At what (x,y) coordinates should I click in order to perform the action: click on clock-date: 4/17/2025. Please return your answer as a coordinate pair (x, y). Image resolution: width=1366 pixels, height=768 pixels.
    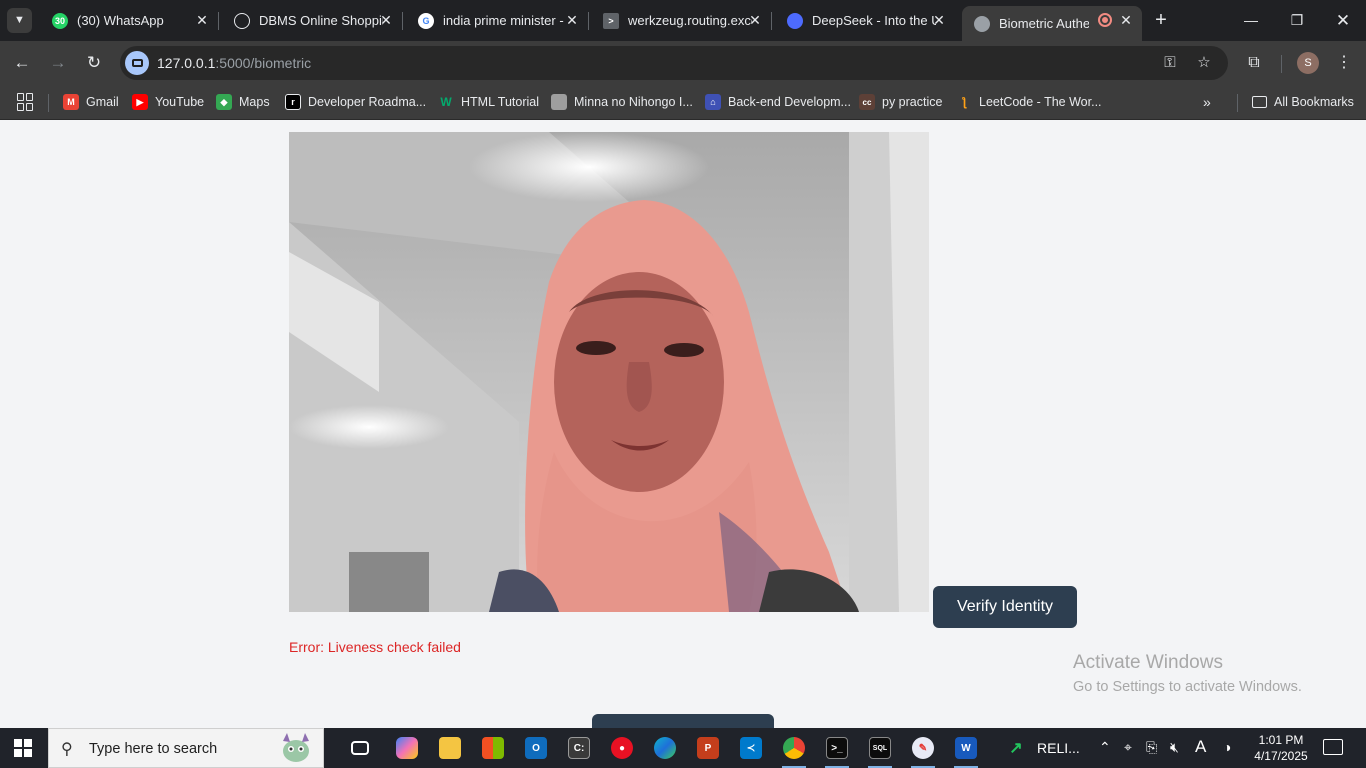
    Looking at the image, I should click on (1281, 756).